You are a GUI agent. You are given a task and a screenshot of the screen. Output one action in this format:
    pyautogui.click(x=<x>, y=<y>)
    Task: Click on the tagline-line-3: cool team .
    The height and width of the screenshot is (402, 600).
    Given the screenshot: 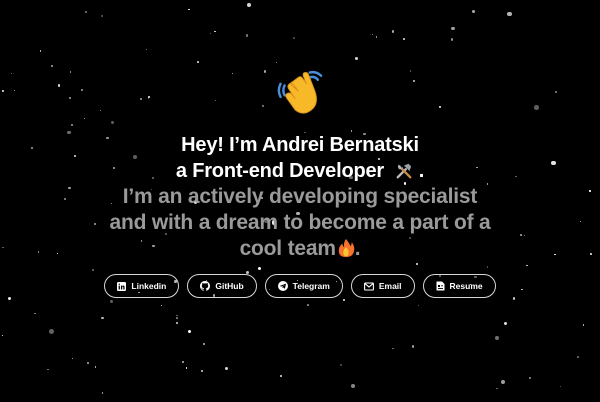 What is the action you would take?
    pyautogui.click(x=300, y=249)
    